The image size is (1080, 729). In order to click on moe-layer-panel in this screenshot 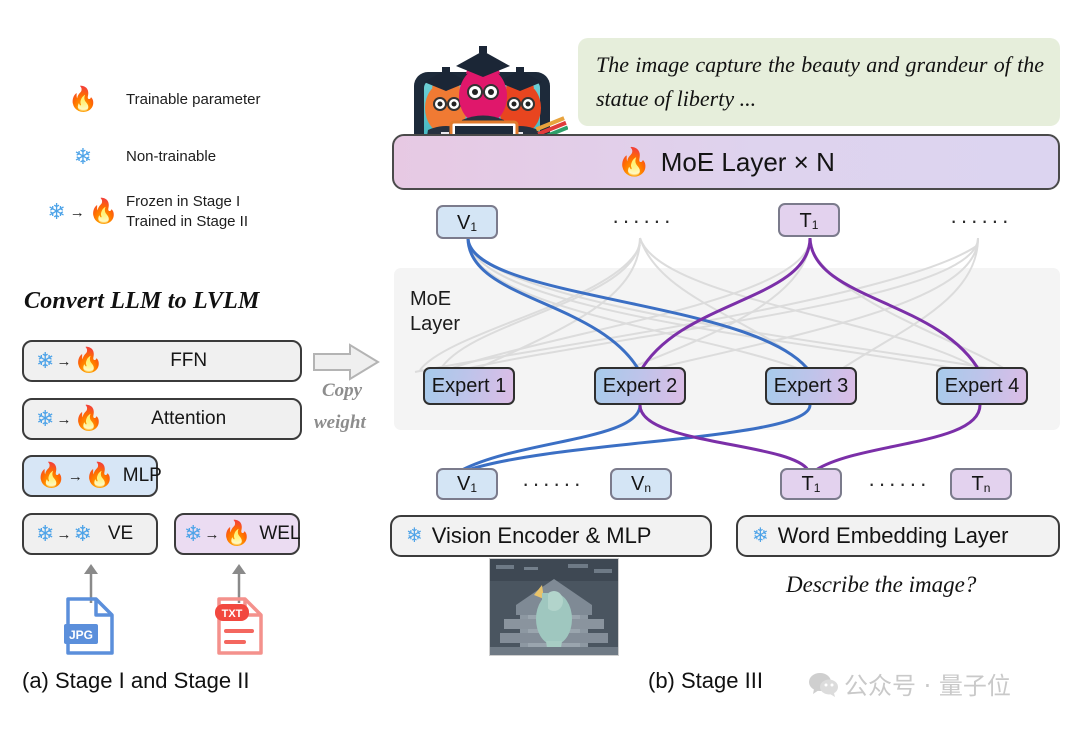, I will do `click(727, 349)`.